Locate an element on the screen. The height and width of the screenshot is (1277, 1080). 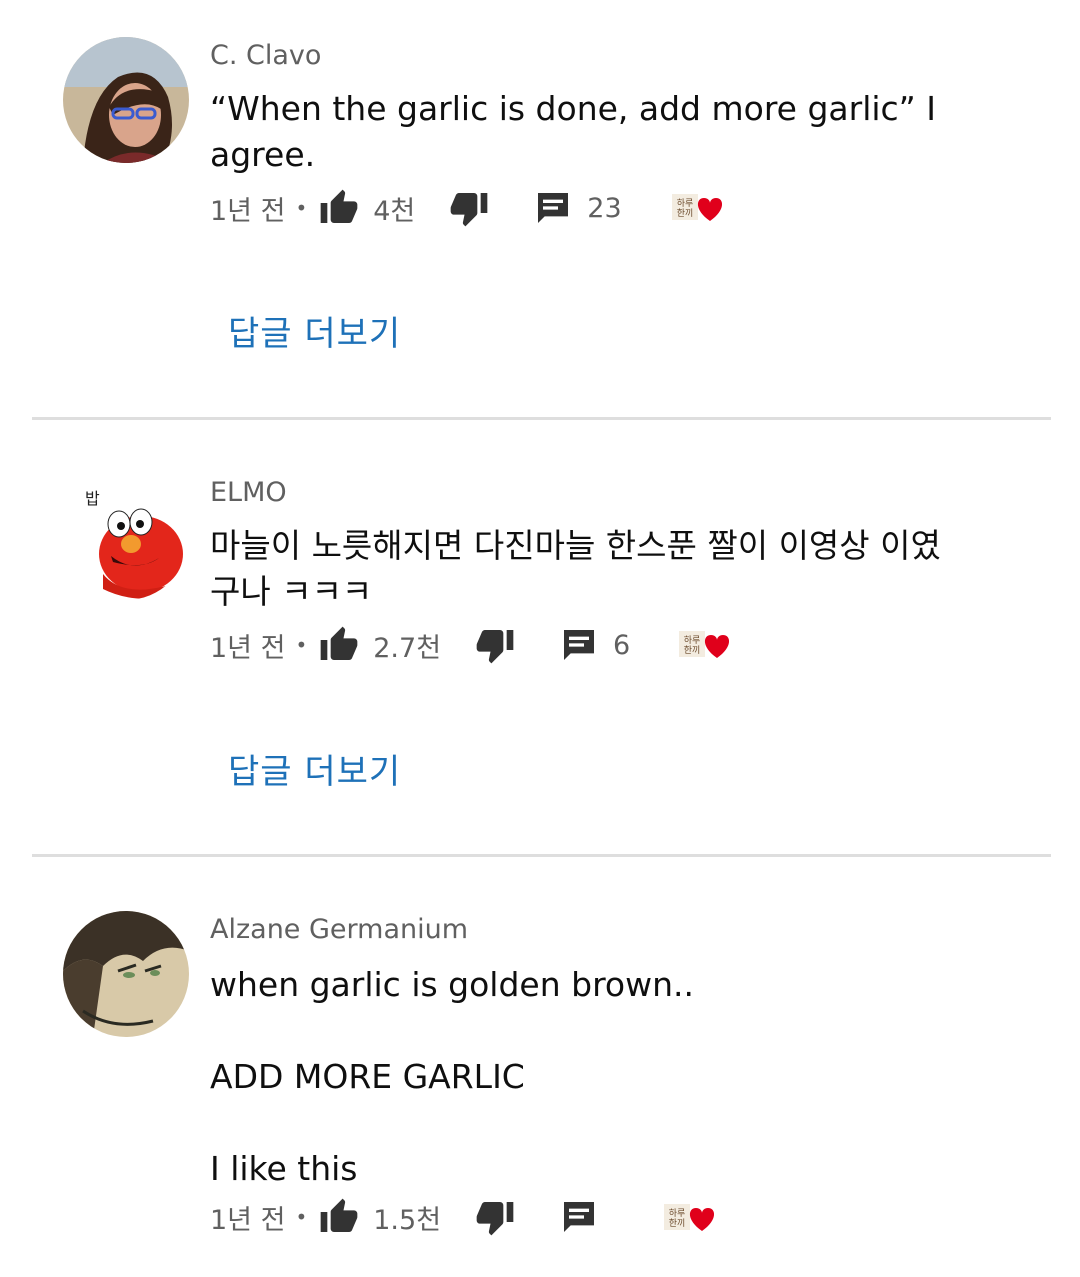
comment-author: C. Clavo is located at coordinates (615, 56).